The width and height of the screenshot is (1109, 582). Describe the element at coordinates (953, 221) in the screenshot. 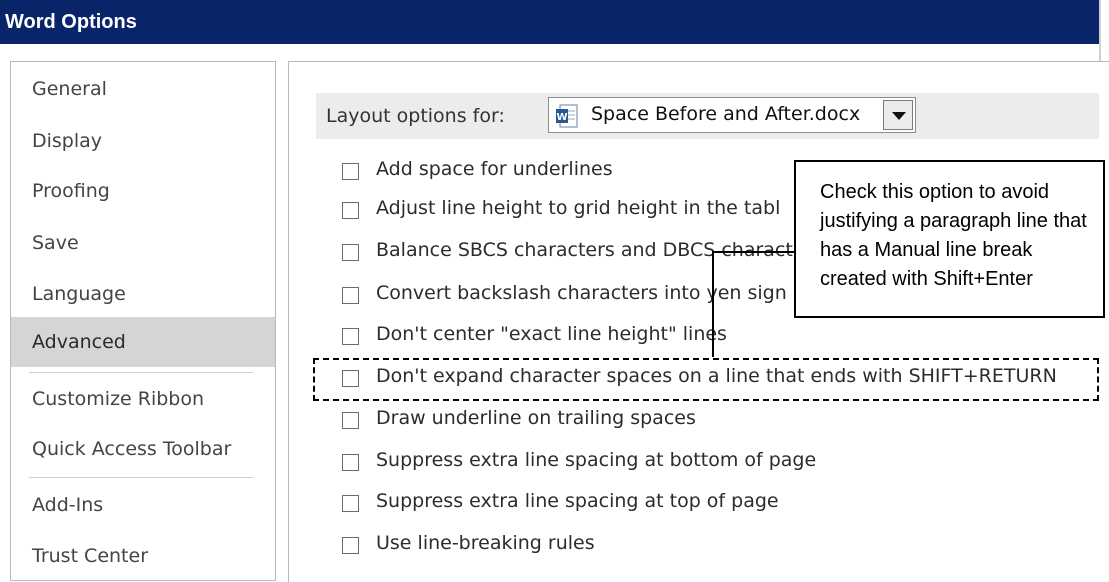

I see `callout-line: justifying a paragraph line that` at that location.